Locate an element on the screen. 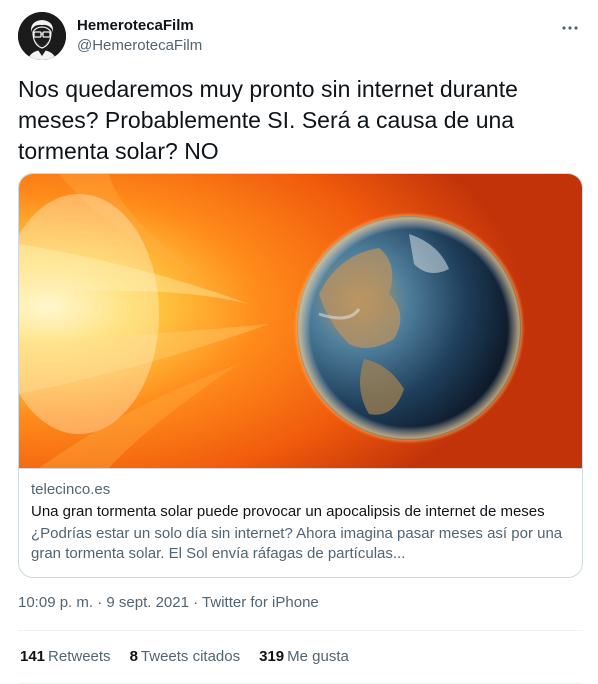 The image size is (598, 684). likes-stat: 319 Me gusta is located at coordinates (304, 657).